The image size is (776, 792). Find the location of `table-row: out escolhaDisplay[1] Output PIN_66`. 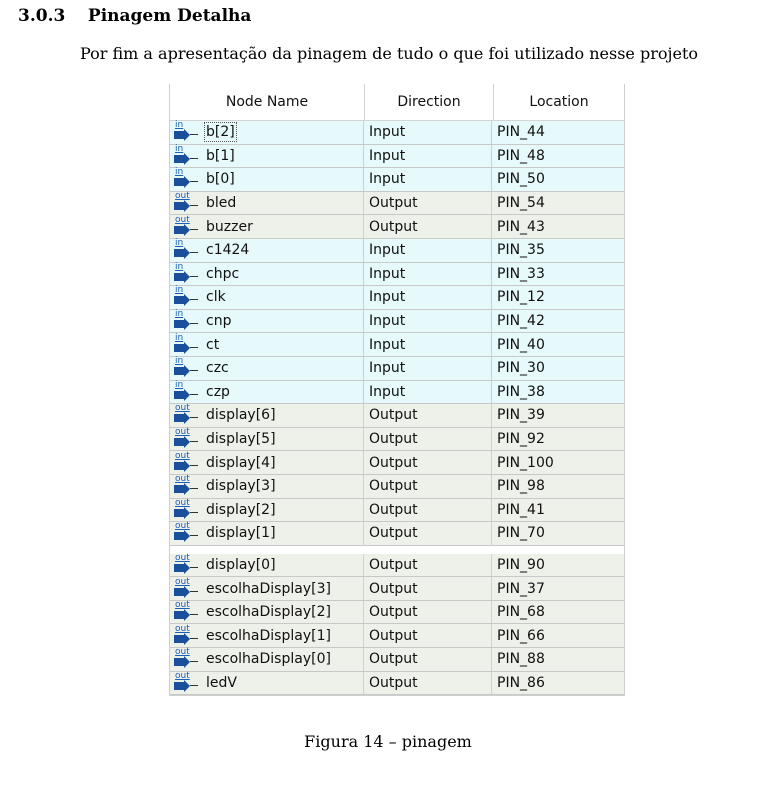

table-row: out escolhaDisplay[1] Output PIN_66 is located at coordinates (397, 636).